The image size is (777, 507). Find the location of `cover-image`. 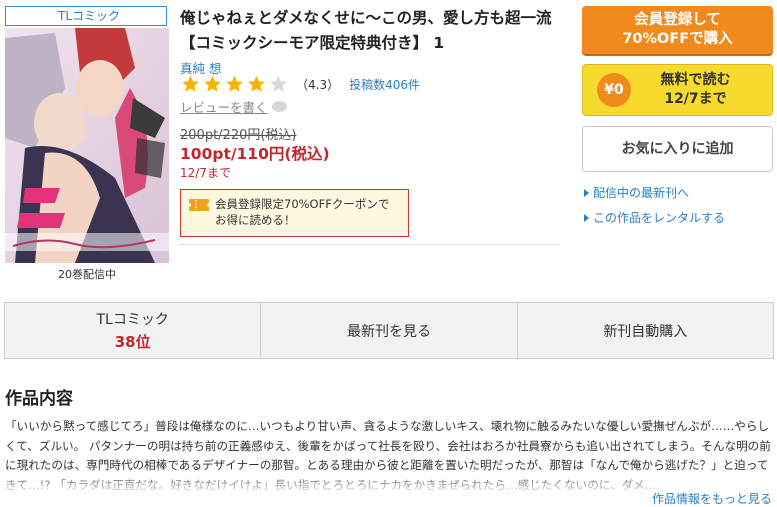

cover-image is located at coordinates (87, 145).